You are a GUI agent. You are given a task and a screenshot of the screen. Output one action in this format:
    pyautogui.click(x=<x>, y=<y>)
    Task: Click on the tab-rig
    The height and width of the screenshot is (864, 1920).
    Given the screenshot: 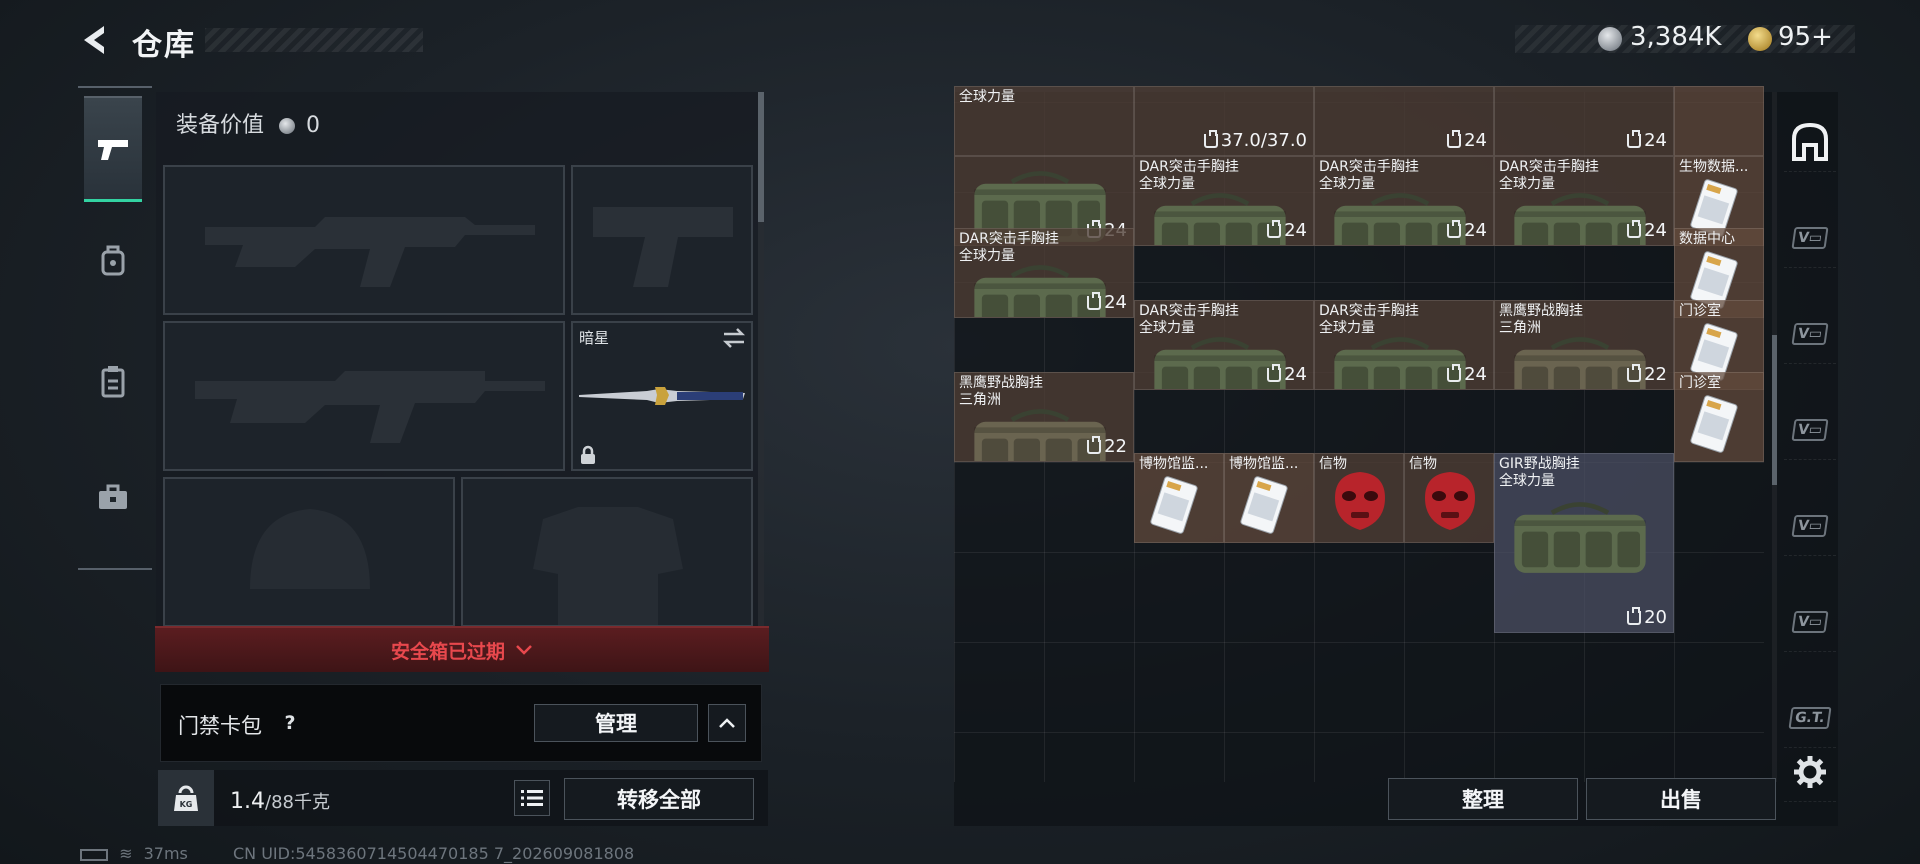 What is the action you would take?
    pyautogui.click(x=113, y=381)
    